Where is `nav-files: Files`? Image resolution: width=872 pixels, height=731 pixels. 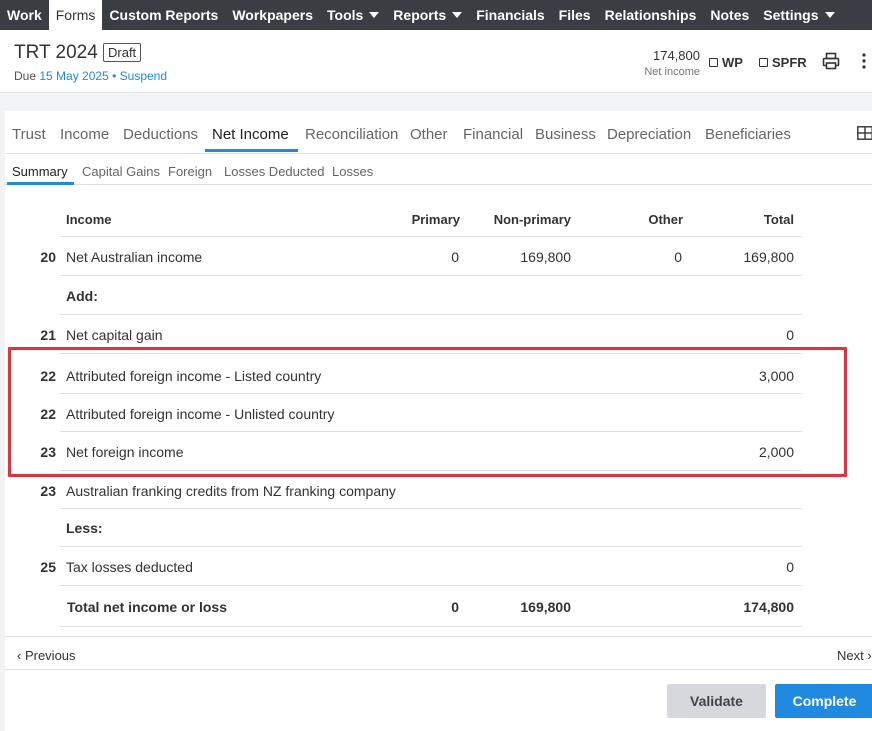
nav-files: Files is located at coordinates (575, 15).